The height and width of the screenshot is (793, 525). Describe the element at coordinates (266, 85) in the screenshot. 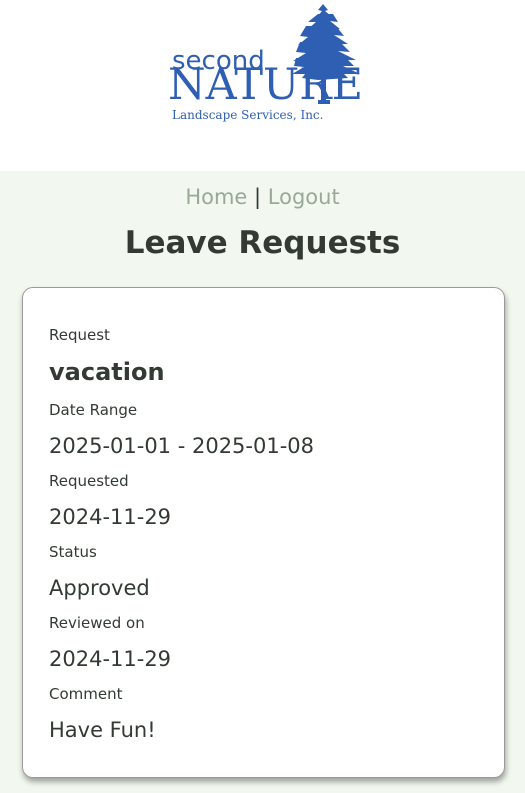

I see `logo-text-nature: NATURE` at that location.